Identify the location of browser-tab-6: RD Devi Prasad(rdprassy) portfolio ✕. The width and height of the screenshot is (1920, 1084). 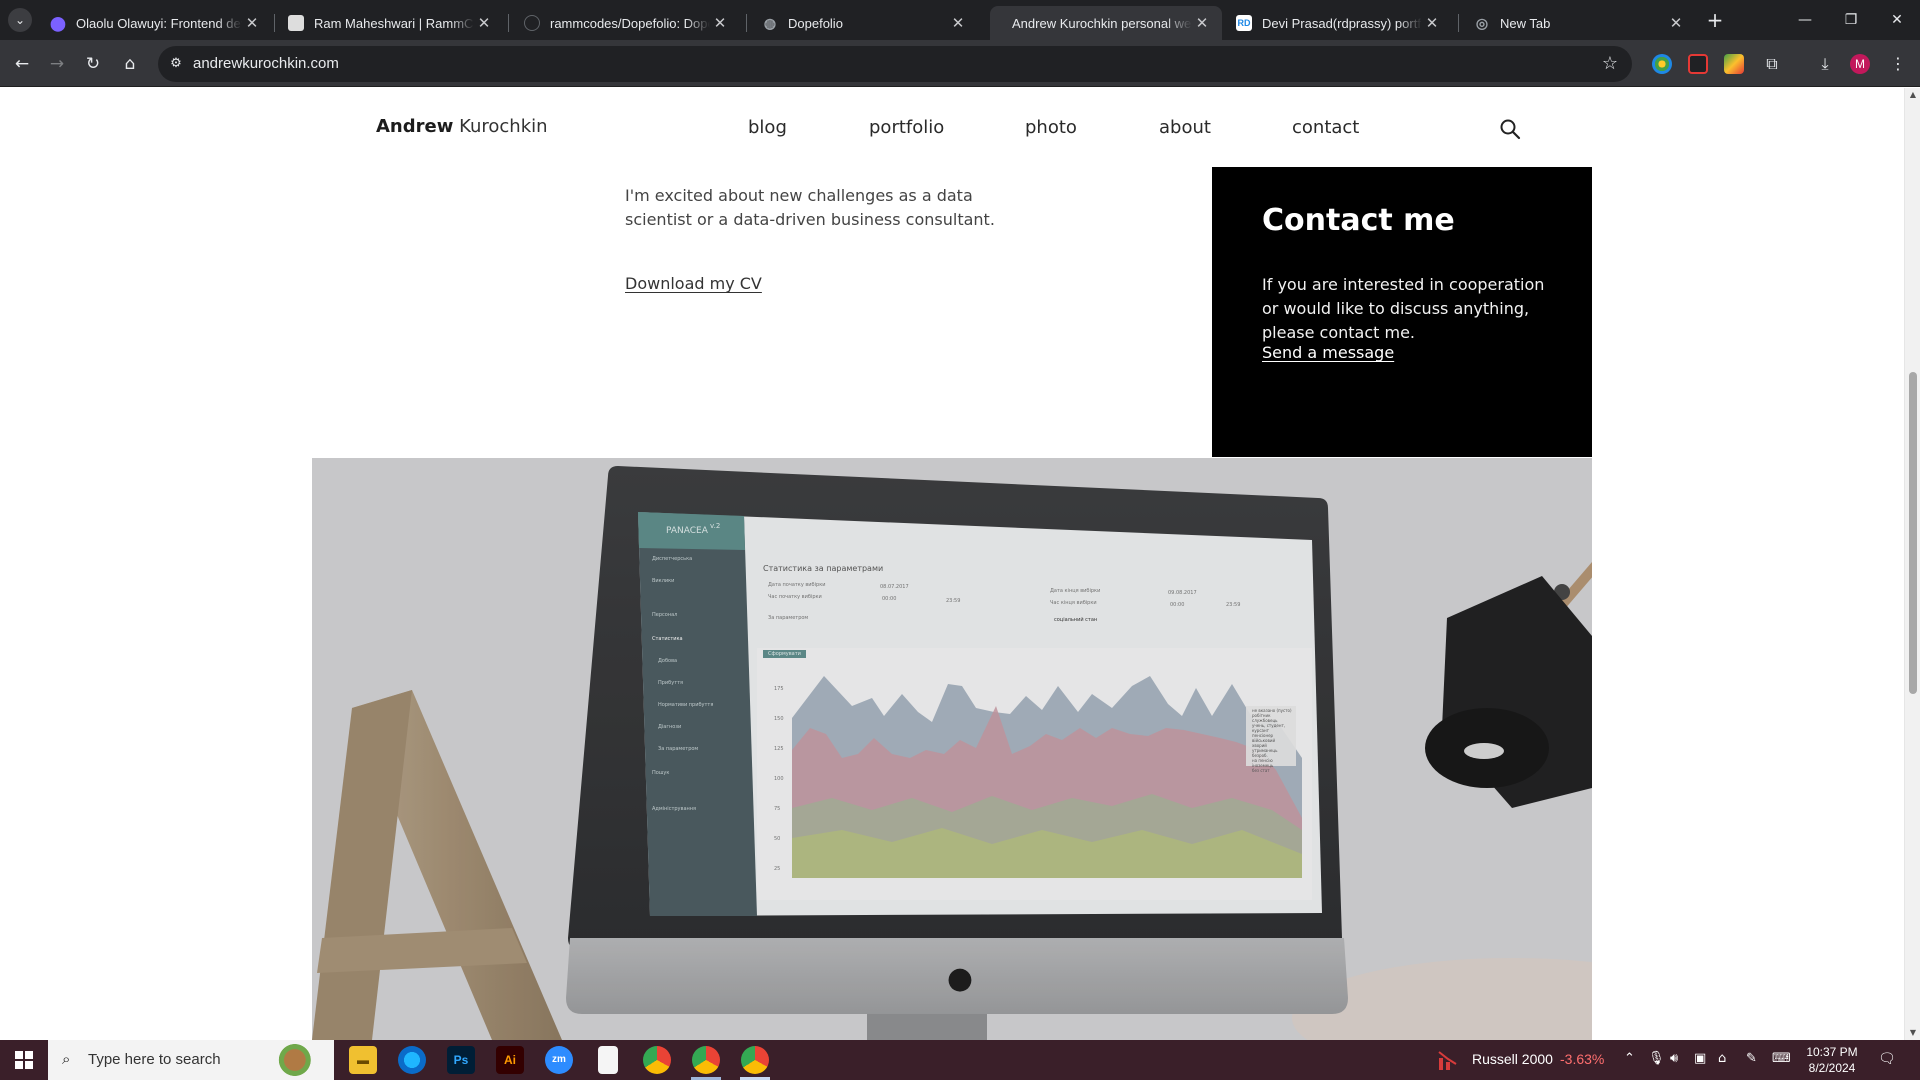
(1338, 23).